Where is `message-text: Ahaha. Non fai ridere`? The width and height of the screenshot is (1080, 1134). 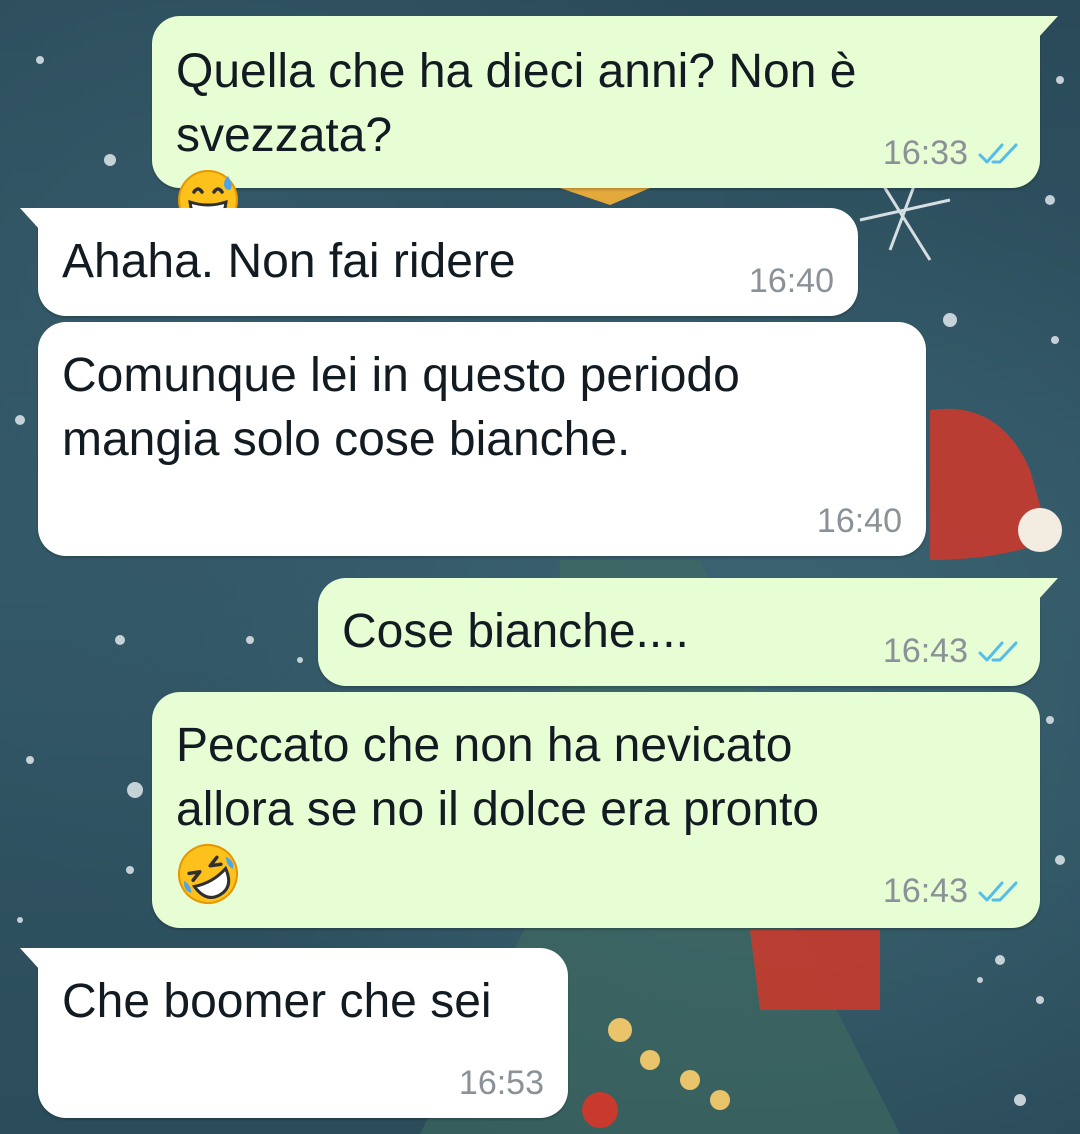 message-text: Ahaha. Non fai ridere is located at coordinates (289, 261).